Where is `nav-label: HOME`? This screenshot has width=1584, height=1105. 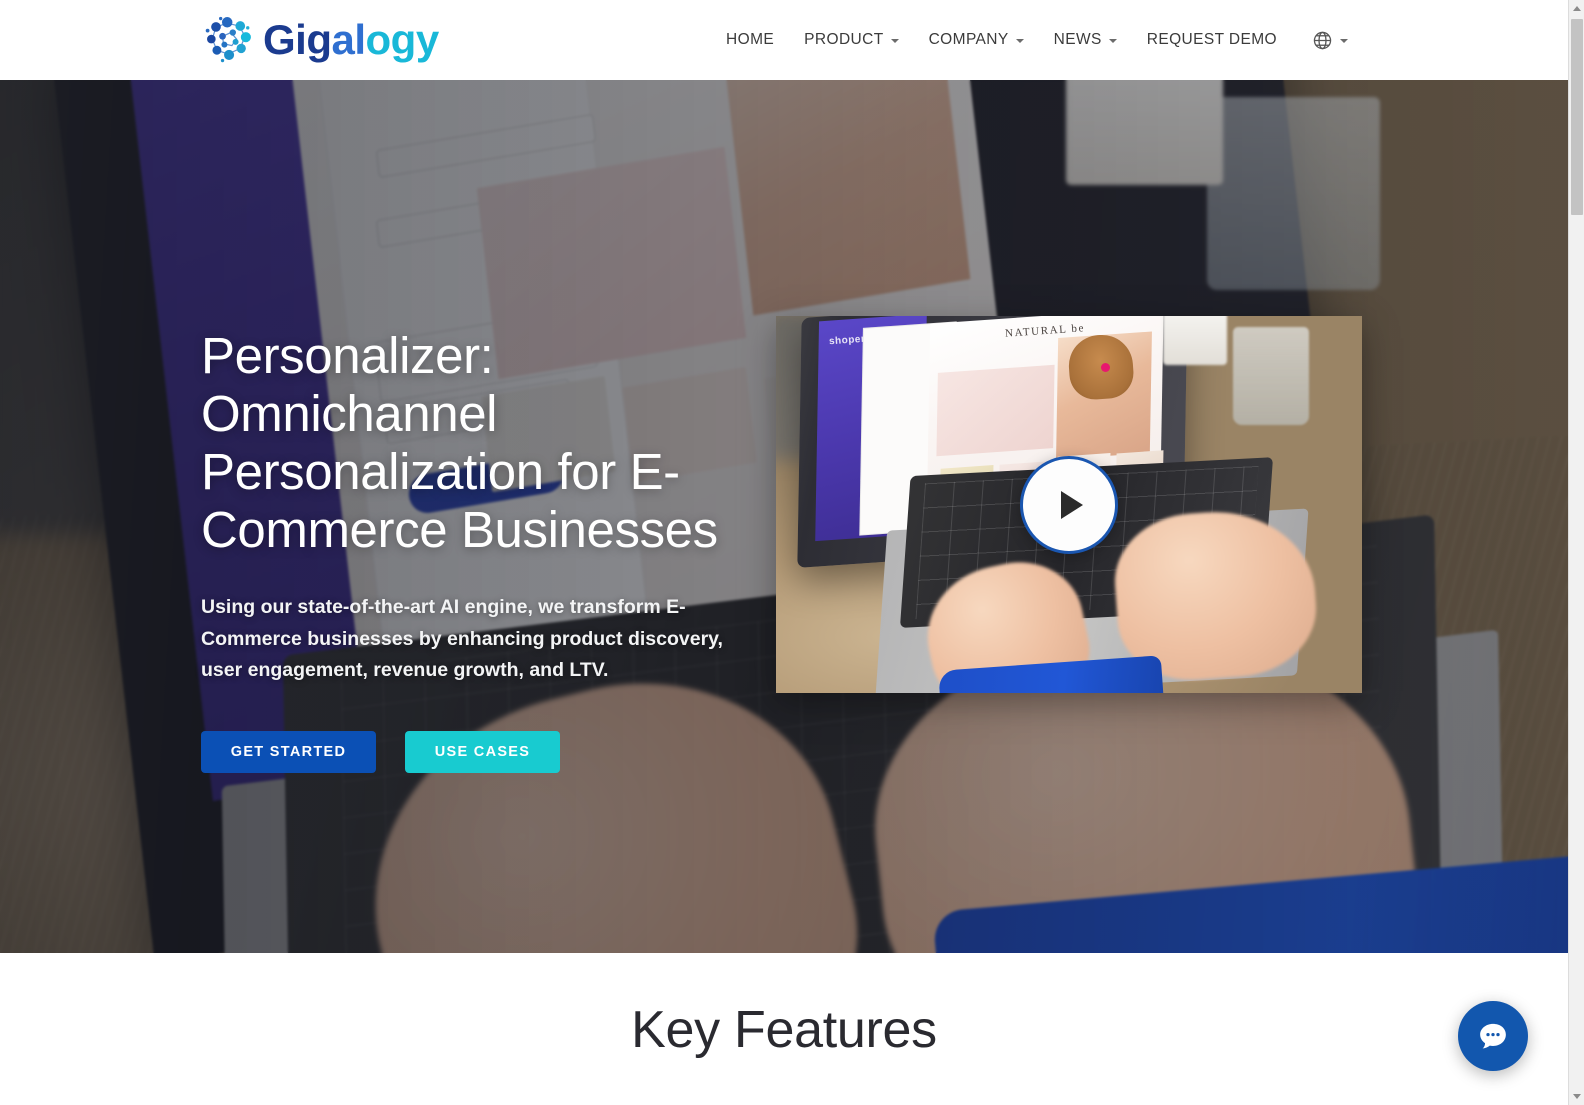 nav-label: HOME is located at coordinates (750, 39).